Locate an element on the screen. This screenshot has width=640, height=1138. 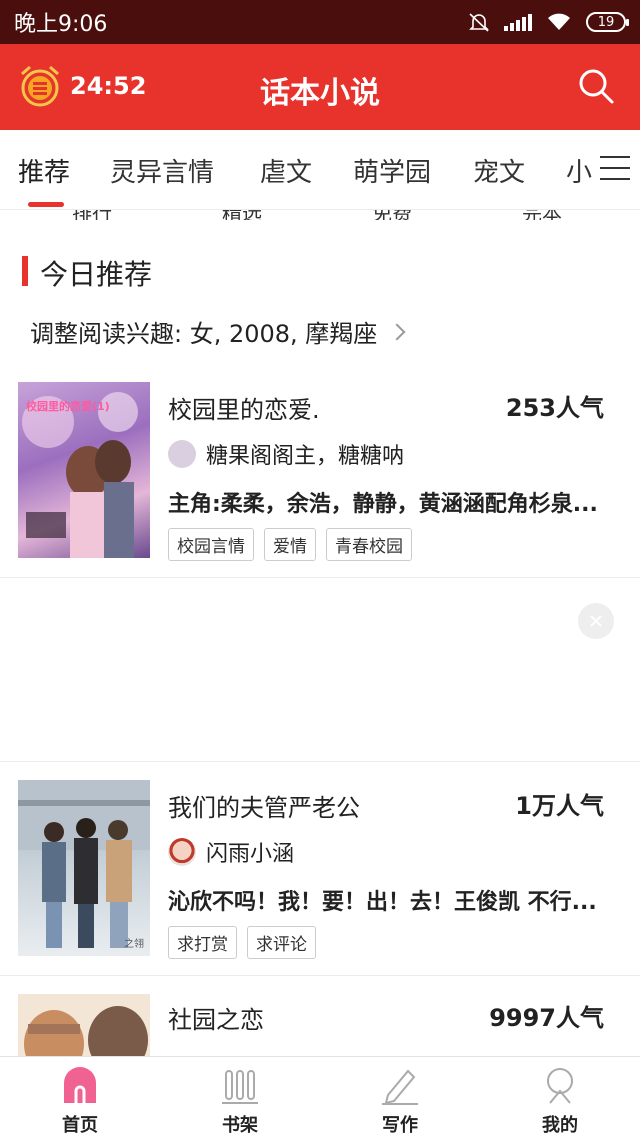
reading-interest-link: 调整阅读兴趣: 女, 2008, 摩羯座 is located at coordinates (218, 331).